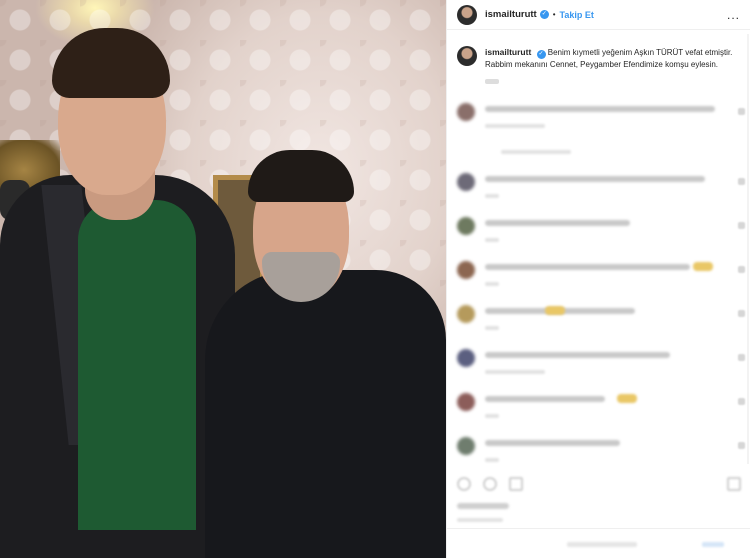  Describe the element at coordinates (483, 506) in the screenshot. I see `likes-count-blurred` at that location.